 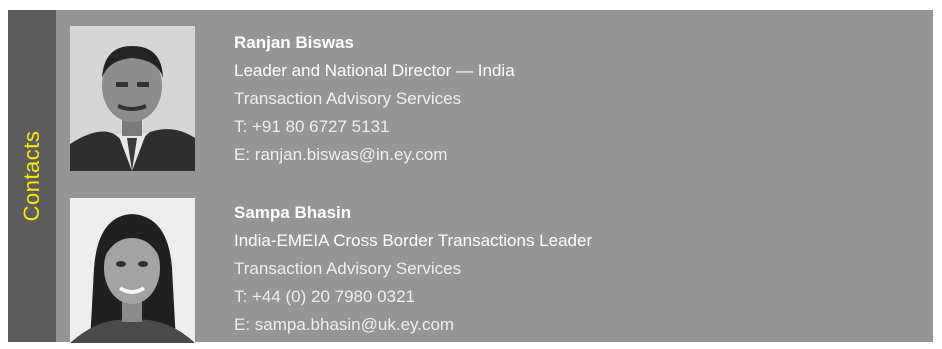 What do you see at coordinates (132, 98) in the screenshot?
I see `contact-photo-ranjan-biswas` at bounding box center [132, 98].